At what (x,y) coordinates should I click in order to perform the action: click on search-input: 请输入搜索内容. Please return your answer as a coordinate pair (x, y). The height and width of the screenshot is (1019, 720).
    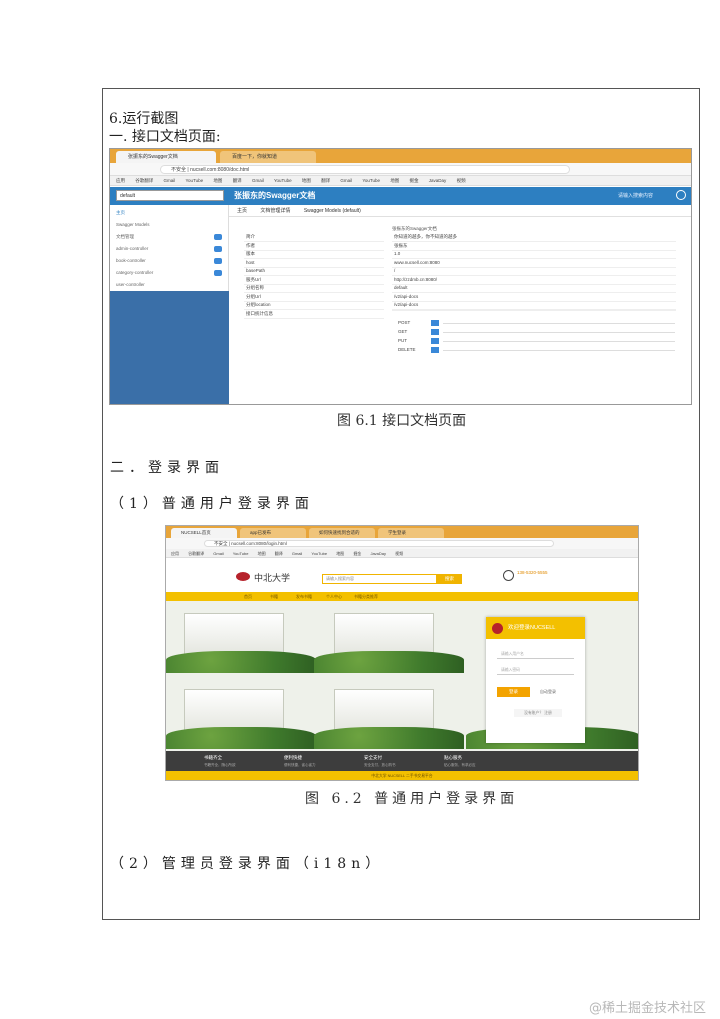
    Looking at the image, I should click on (379, 579).